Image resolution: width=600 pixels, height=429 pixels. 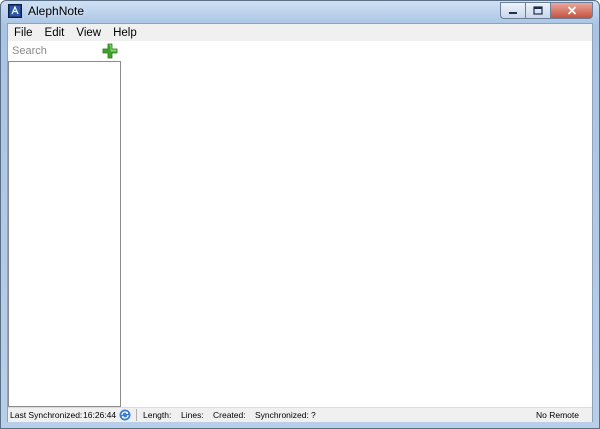 What do you see at coordinates (54, 51) in the screenshot?
I see `search-input` at bounding box center [54, 51].